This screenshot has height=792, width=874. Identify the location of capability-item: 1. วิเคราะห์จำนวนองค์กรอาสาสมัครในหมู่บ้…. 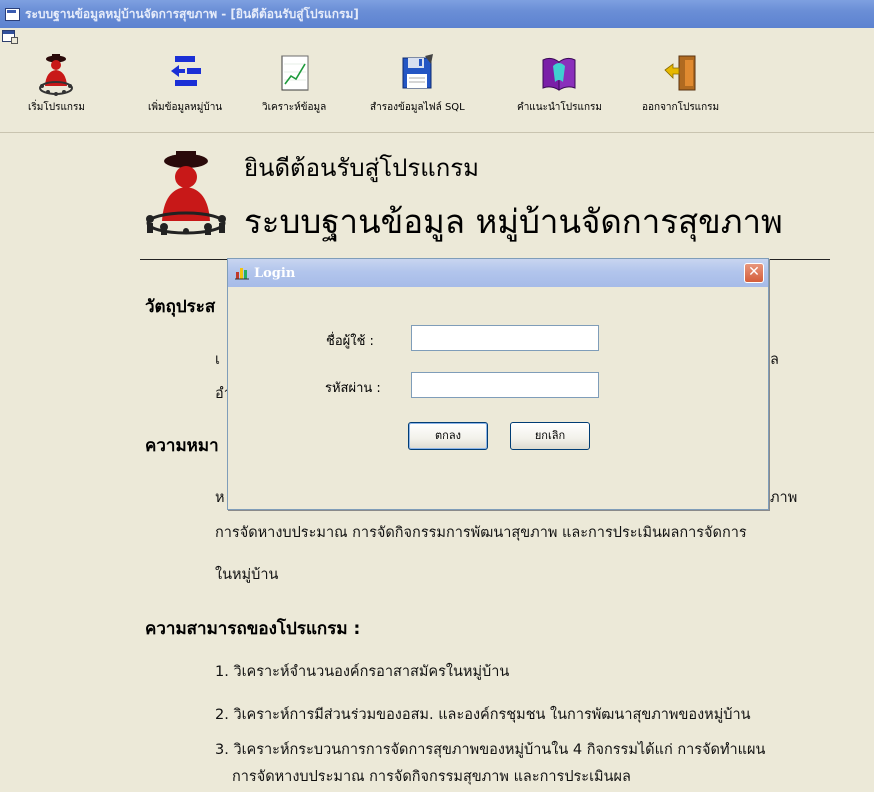
(362, 672).